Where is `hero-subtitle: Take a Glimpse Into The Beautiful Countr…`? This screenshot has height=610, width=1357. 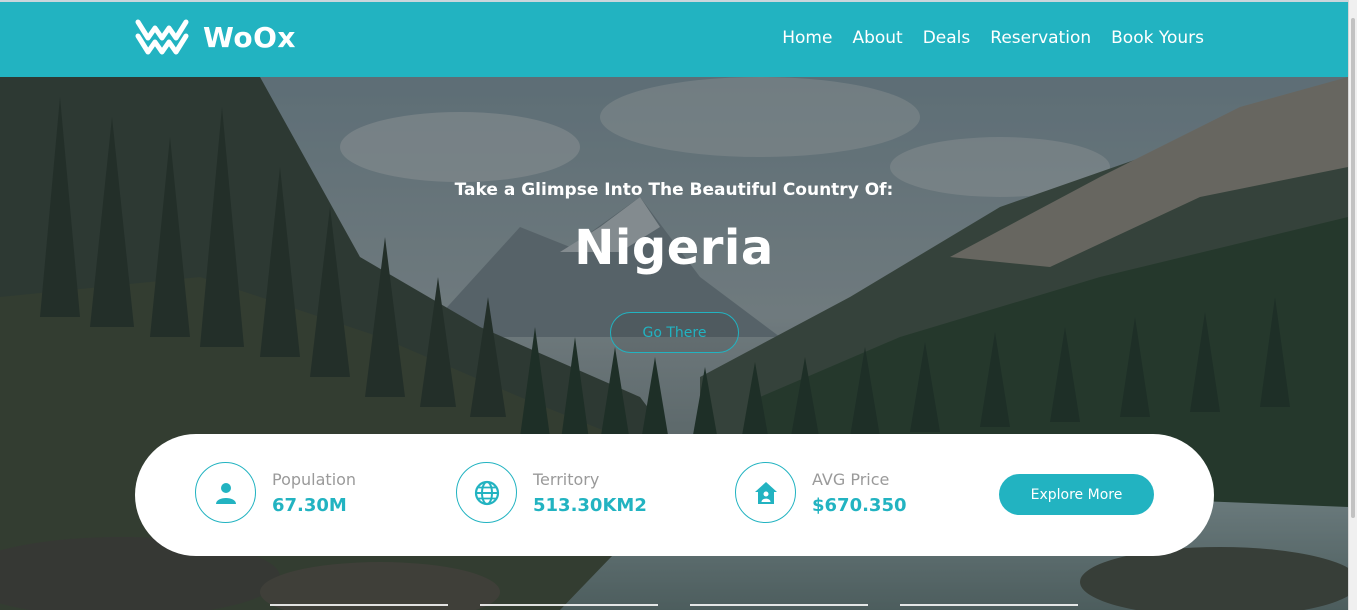
hero-subtitle: Take a Glimpse Into The Beautiful Countr… is located at coordinates (674, 190).